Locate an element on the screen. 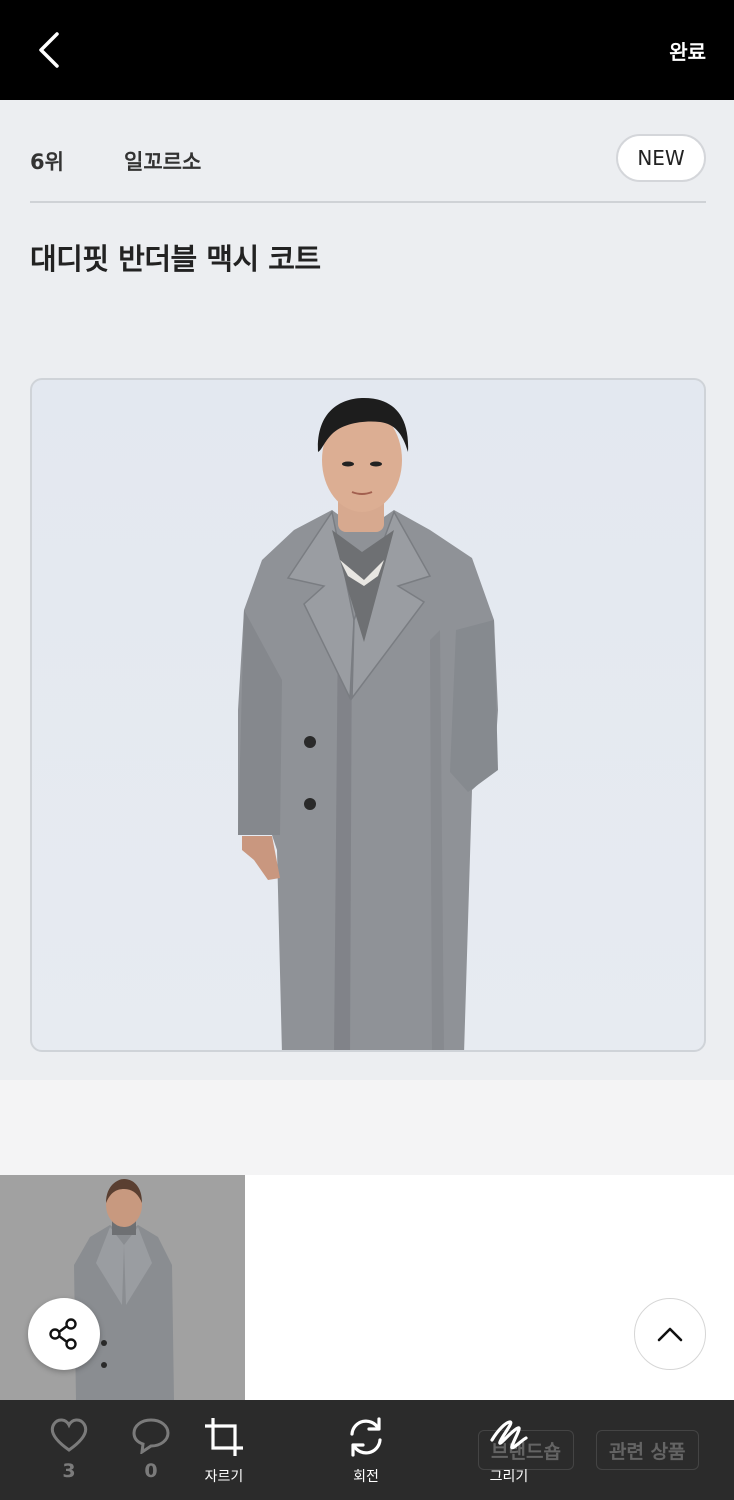 The width and height of the screenshot is (734, 1500). crop-tool: 자르기 is located at coordinates (224, 1451).